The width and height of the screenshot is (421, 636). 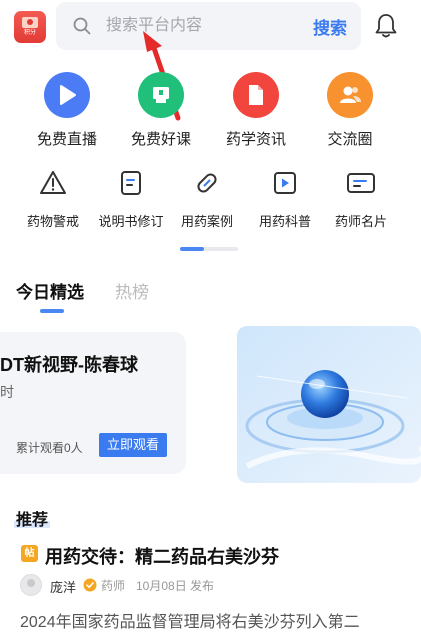 I want to click on feature-label: 药学资讯, so click(x=255, y=139).